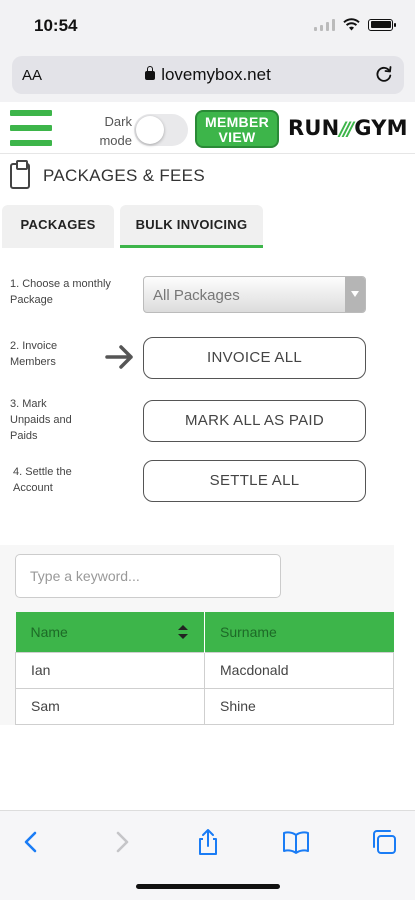 The height and width of the screenshot is (900, 415). Describe the element at coordinates (119, 357) in the screenshot. I see `arrow-right-icon` at that location.